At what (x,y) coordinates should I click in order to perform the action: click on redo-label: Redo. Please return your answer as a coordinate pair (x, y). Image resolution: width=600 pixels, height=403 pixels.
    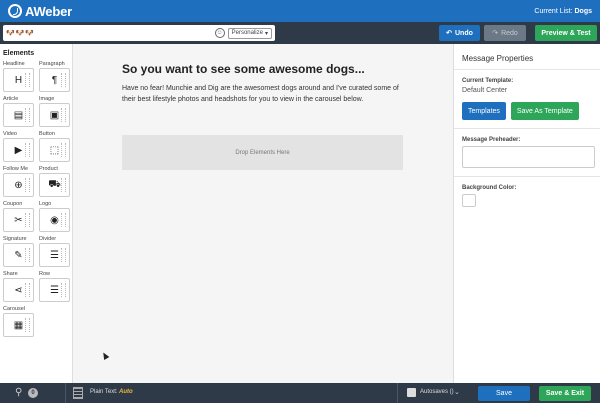
    Looking at the image, I should click on (509, 33).